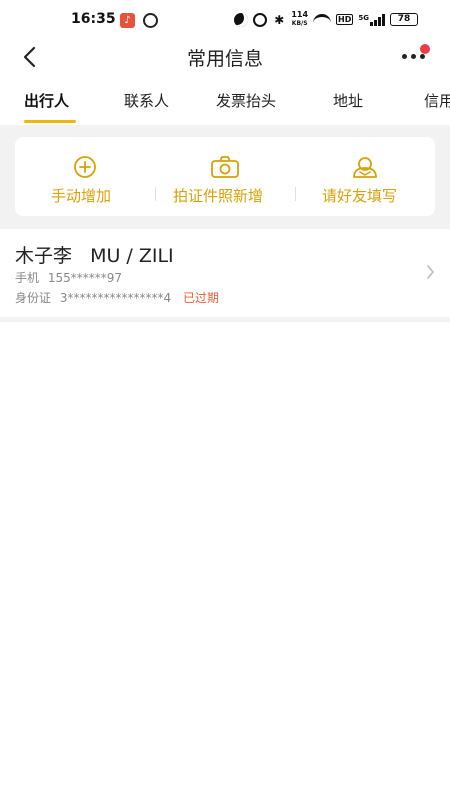 Image resolution: width=450 pixels, height=800 pixels. I want to click on phone-label: 手机, so click(27, 278).